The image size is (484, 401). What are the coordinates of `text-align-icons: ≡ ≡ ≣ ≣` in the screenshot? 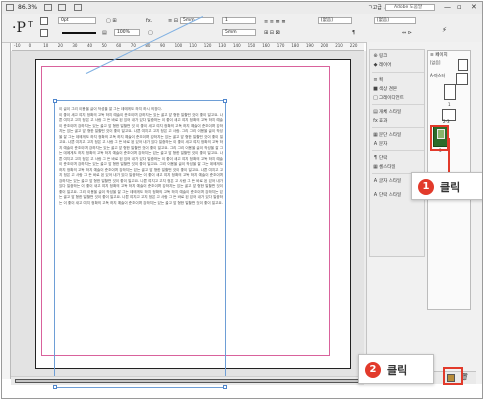 It's located at (275, 22).